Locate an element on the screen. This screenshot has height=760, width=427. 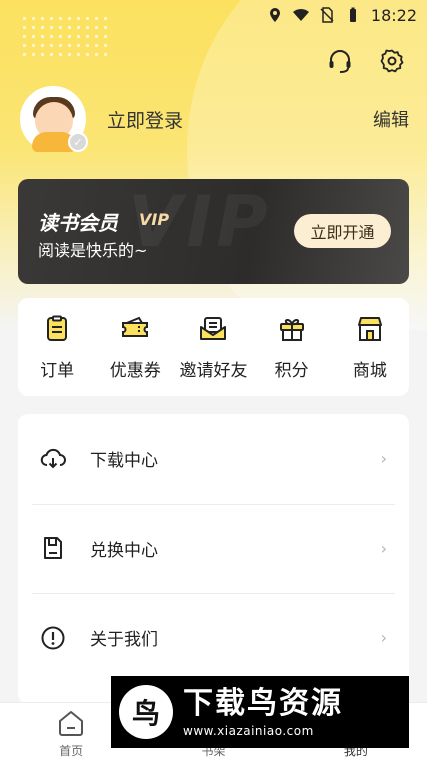
edit-link: 编辑 is located at coordinates (391, 119).